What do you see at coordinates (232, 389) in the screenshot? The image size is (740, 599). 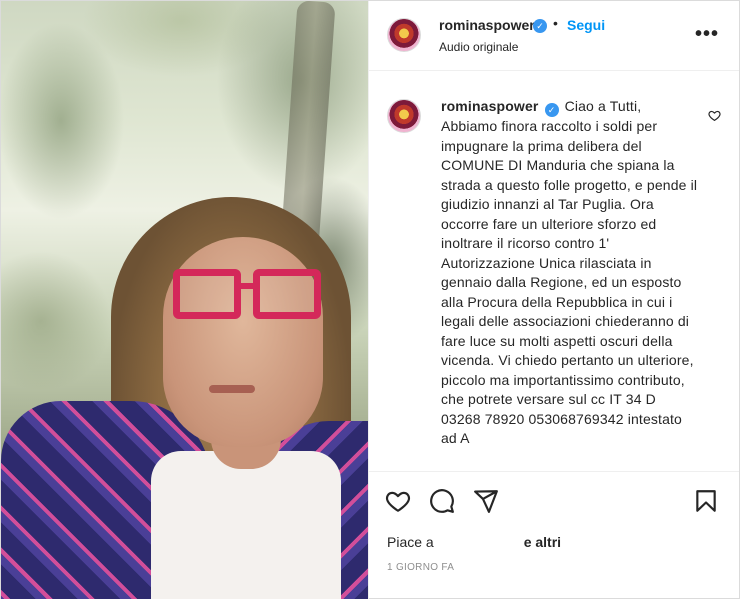 I see `person-mouth` at bounding box center [232, 389].